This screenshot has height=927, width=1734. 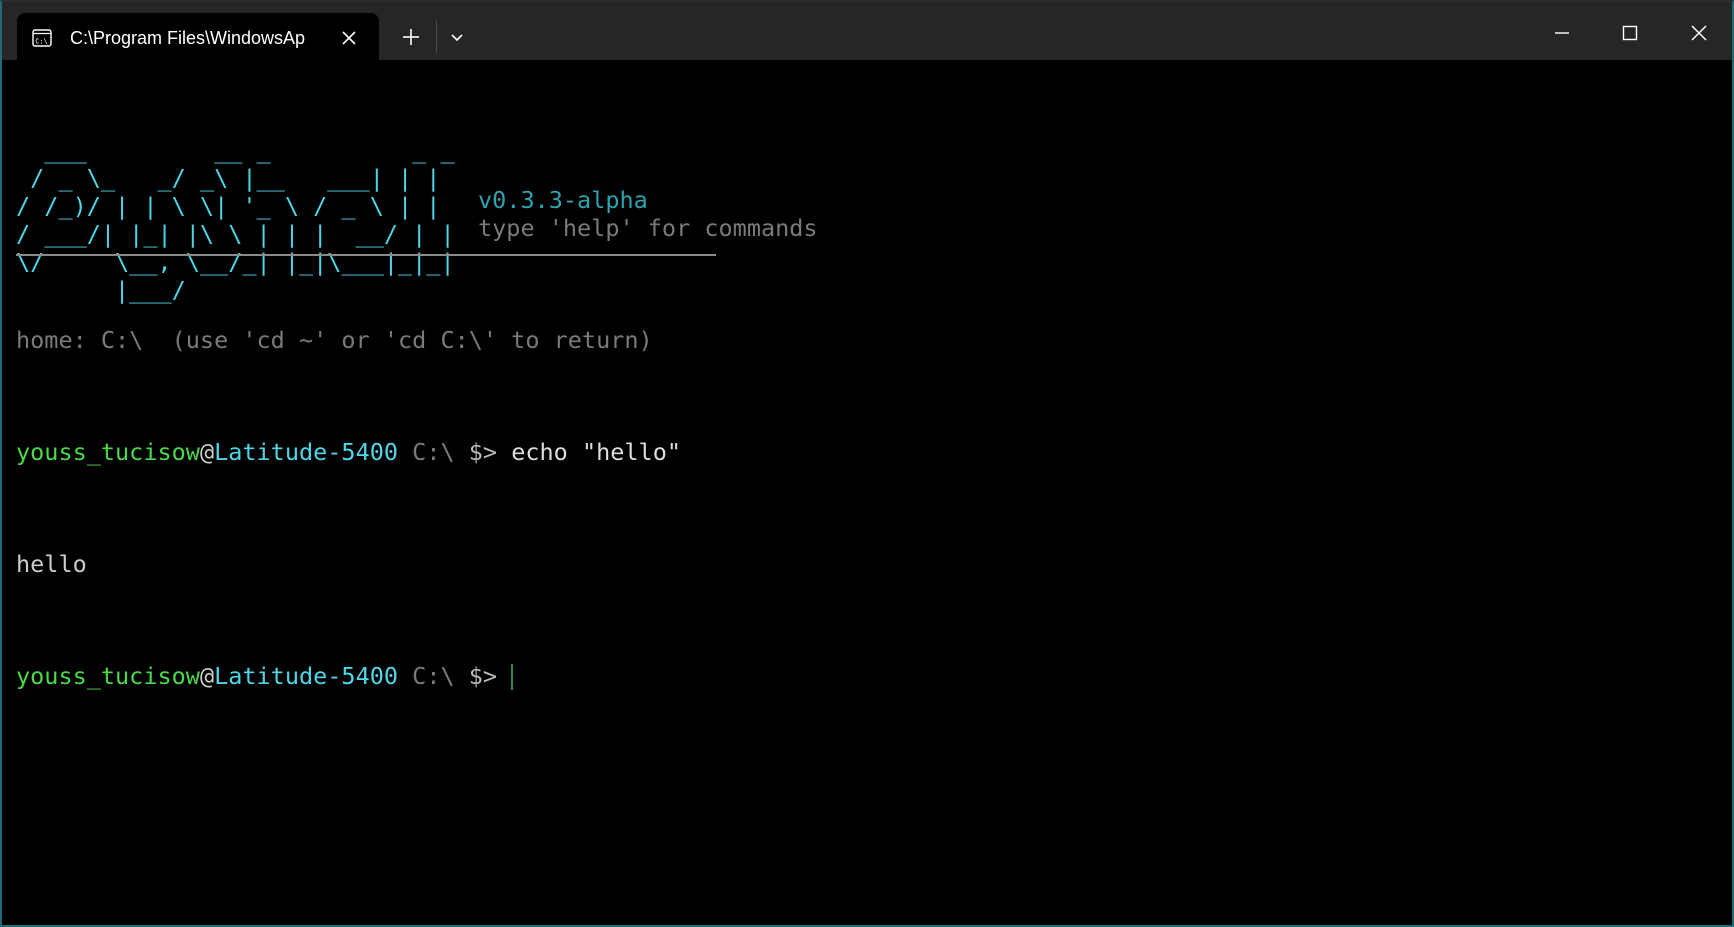 I want to click on minimize-icon, so click(x=1562, y=33).